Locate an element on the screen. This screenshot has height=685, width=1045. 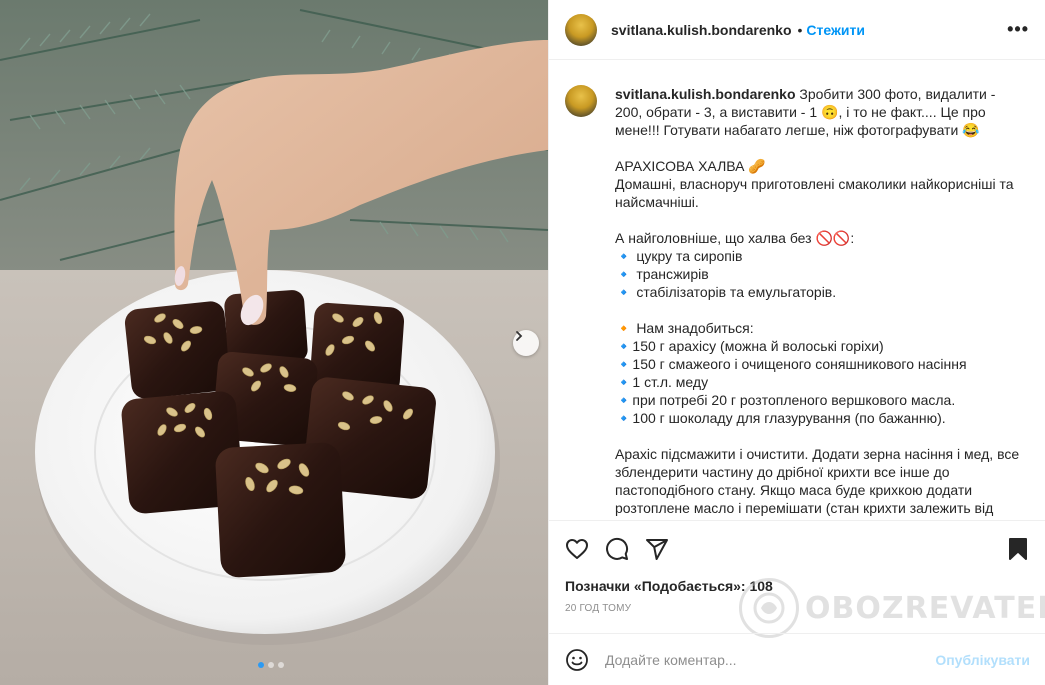
post-header: svitlana.kulish.bondarenko • Стежити ••• is located at coordinates (797, 30).